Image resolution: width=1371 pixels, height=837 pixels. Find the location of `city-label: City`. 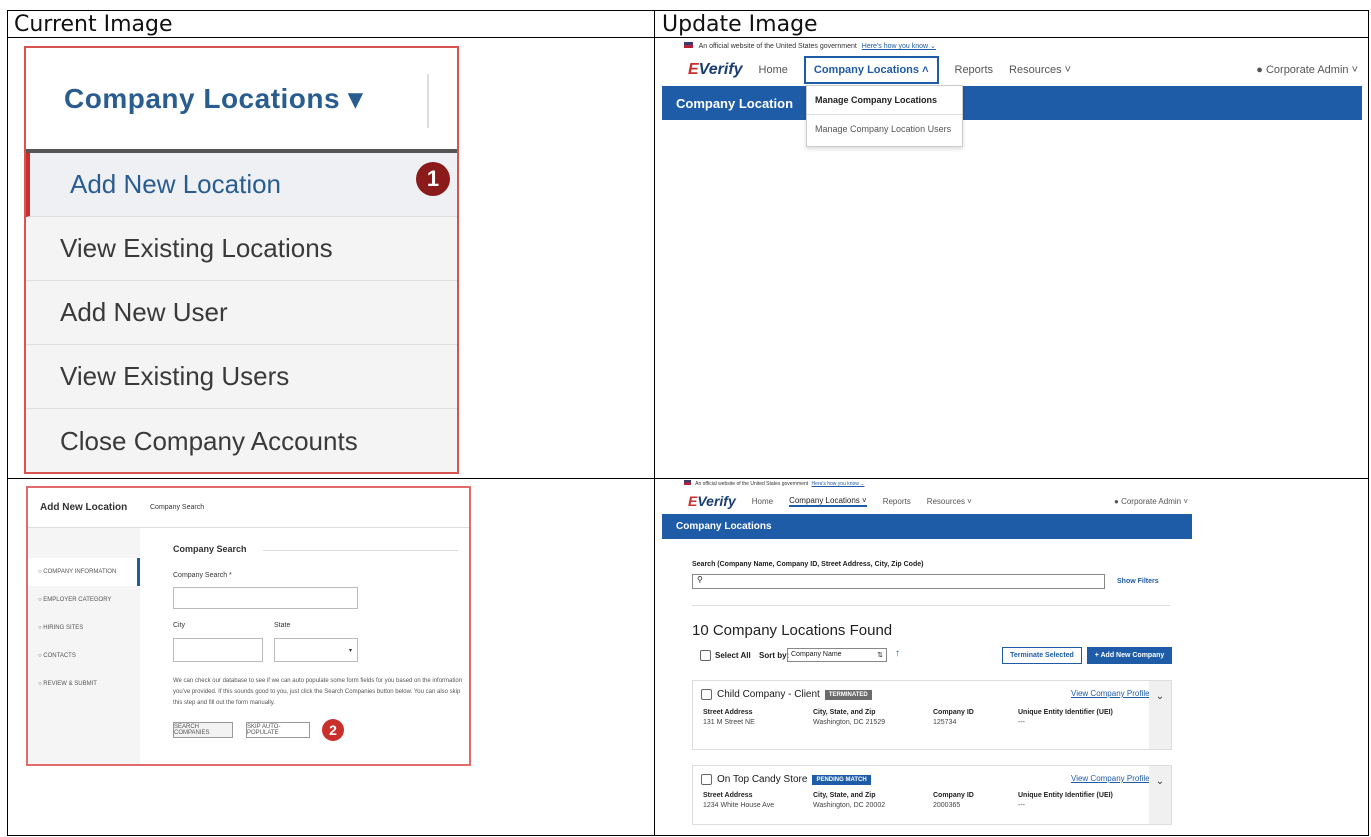

city-label: City is located at coordinates (179, 625).